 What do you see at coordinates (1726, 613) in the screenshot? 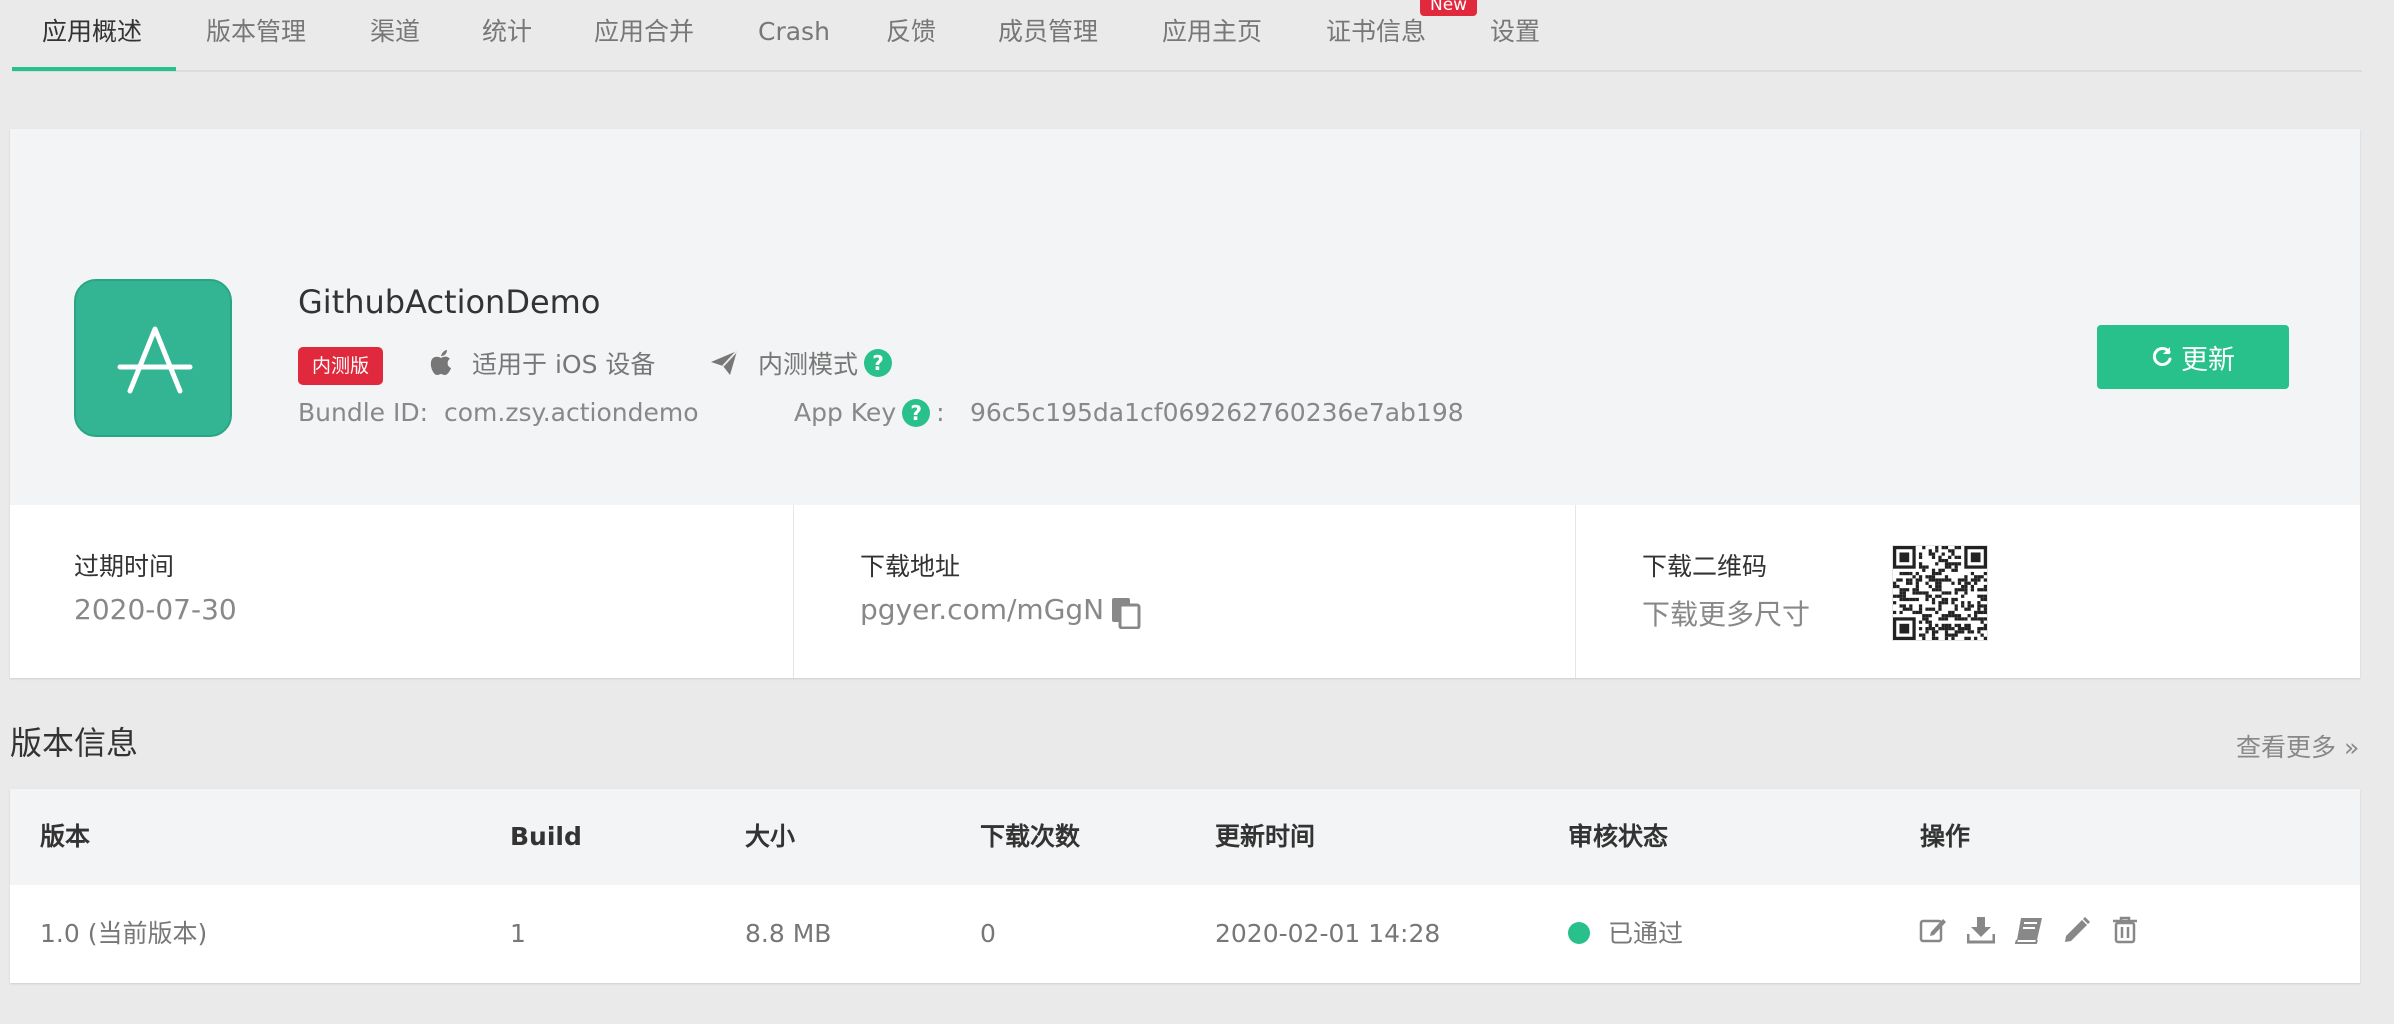
I see `qr-more-sizes-link: 下载更多尺寸` at bounding box center [1726, 613].